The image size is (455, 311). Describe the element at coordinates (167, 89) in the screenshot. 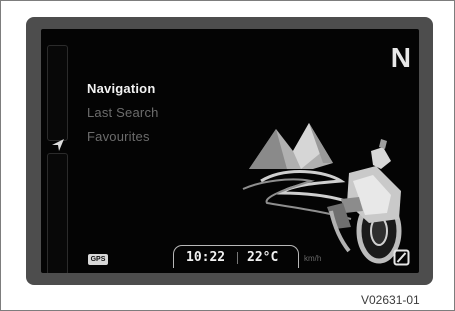

I see `menu-item-navigation: Navigation` at that location.